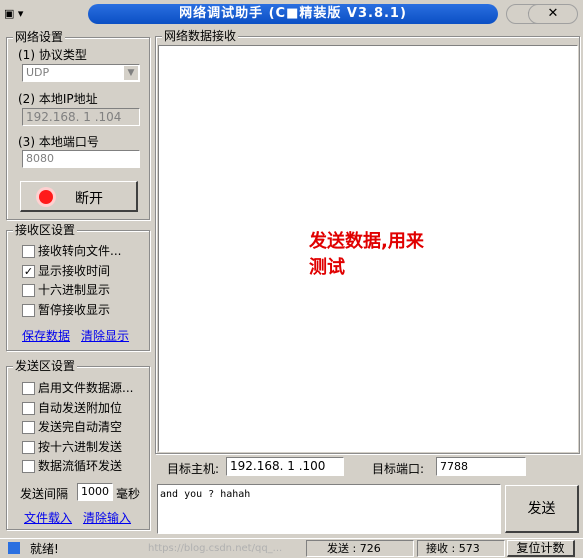  I want to click on option-label: 发送完自动清空, so click(80, 427).